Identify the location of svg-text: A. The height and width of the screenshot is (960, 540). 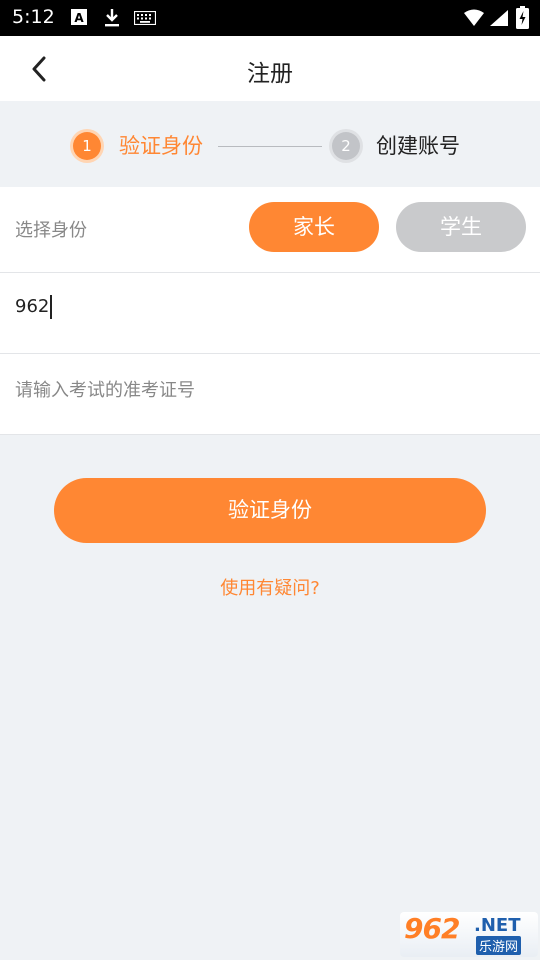
(79, 18).